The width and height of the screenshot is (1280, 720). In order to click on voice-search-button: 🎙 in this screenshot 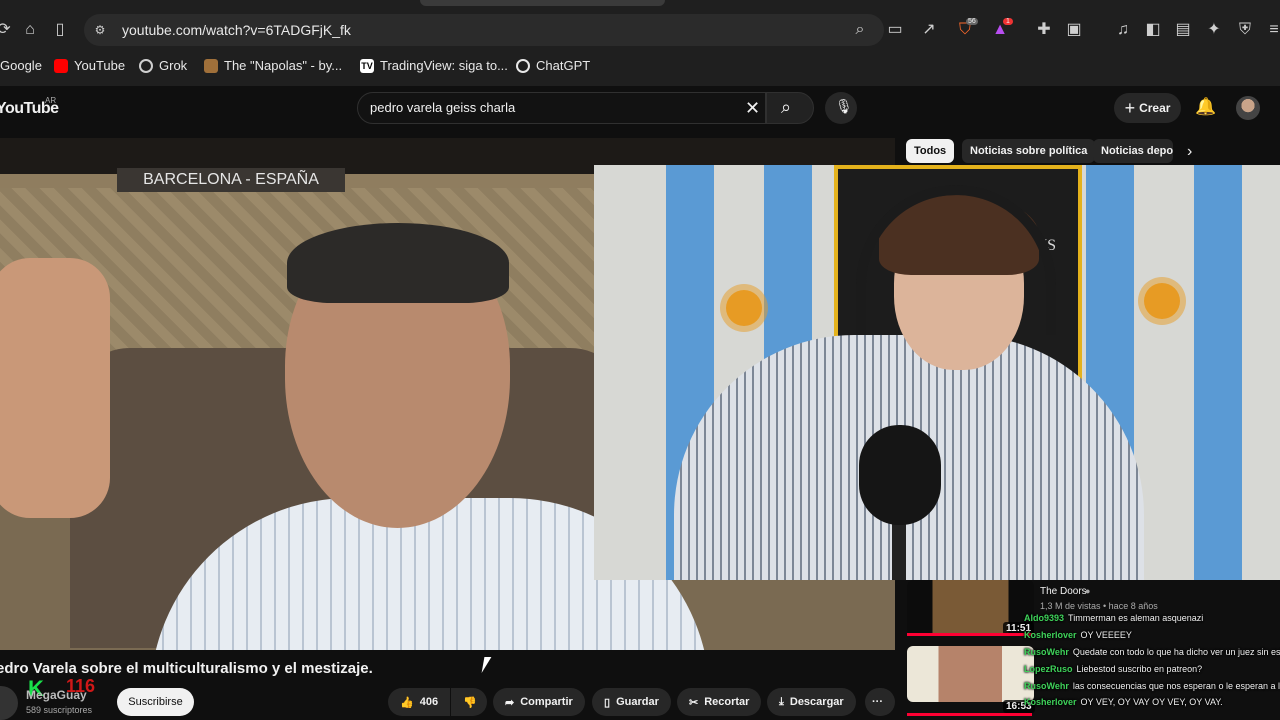, I will do `click(841, 108)`.